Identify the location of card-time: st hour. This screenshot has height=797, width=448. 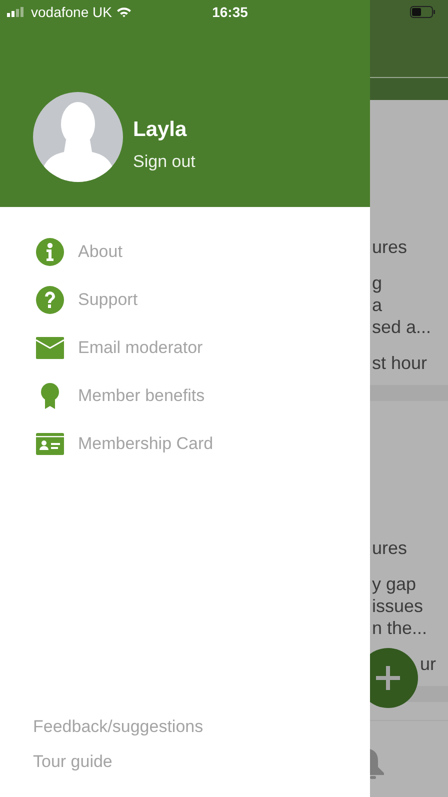
(400, 363).